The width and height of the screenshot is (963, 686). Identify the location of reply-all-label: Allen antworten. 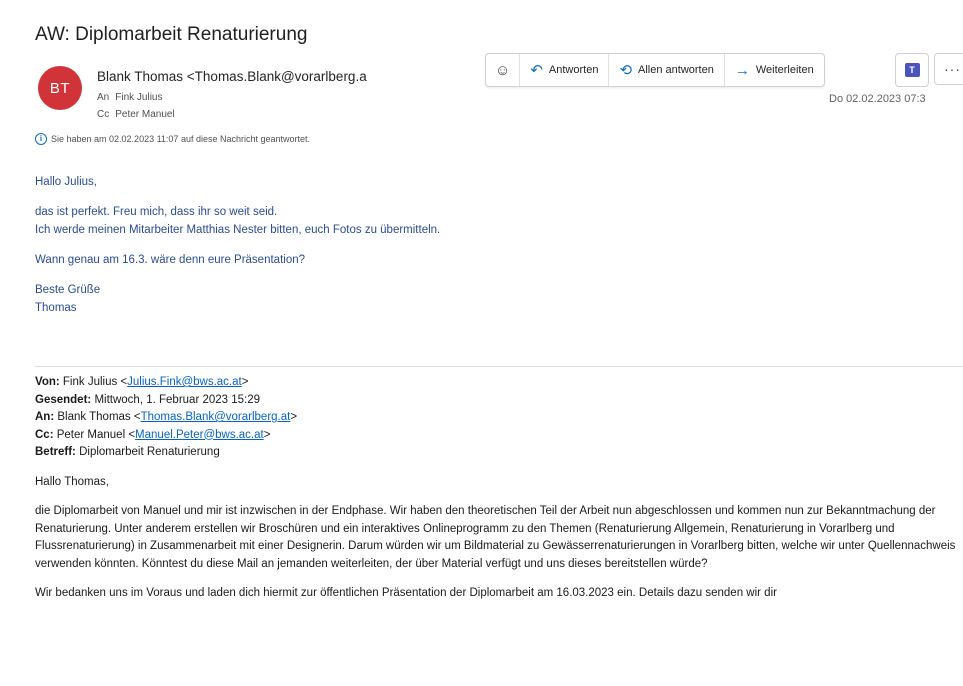
(676, 70).